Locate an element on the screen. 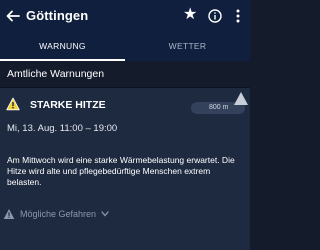  info-icon is located at coordinates (215, 16).